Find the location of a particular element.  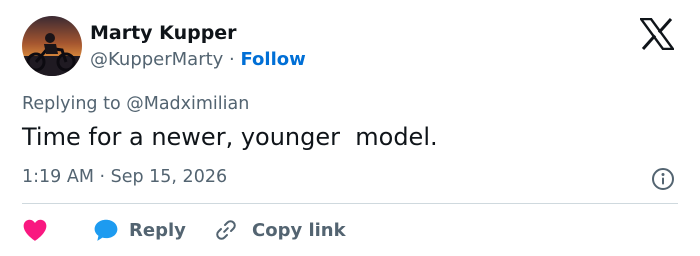

avatar is located at coordinates (52, 46).